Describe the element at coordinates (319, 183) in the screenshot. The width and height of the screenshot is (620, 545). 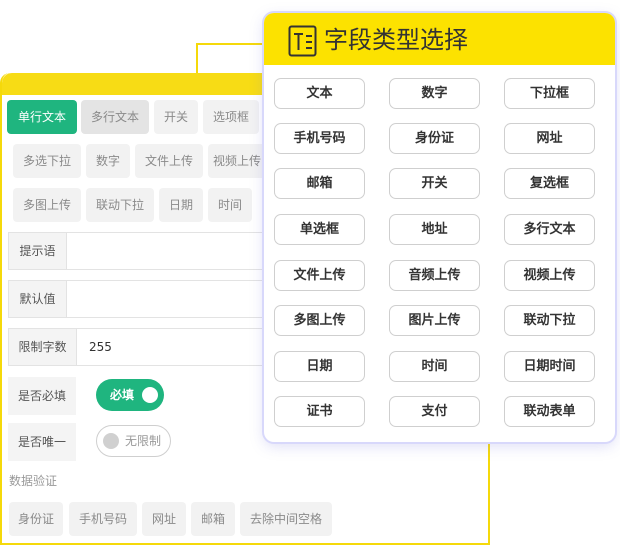
I see `field-type-option: 邮箱` at that location.